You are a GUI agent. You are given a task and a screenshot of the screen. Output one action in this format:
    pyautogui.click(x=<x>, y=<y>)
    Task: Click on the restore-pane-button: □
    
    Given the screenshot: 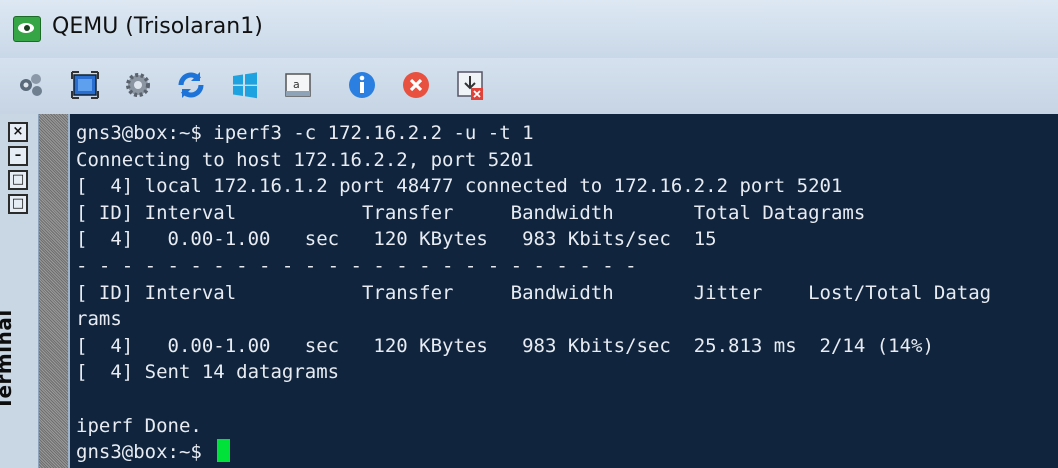 What is the action you would take?
    pyautogui.click(x=18, y=180)
    